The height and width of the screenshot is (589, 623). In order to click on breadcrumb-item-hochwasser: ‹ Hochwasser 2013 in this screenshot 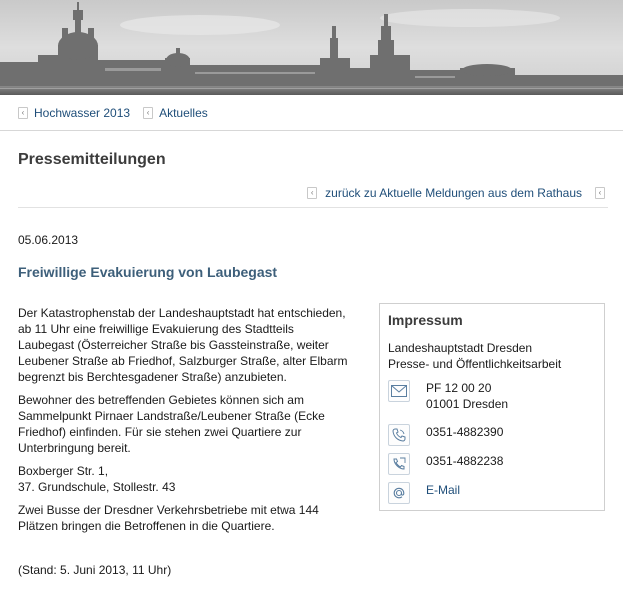, I will do `click(74, 113)`.